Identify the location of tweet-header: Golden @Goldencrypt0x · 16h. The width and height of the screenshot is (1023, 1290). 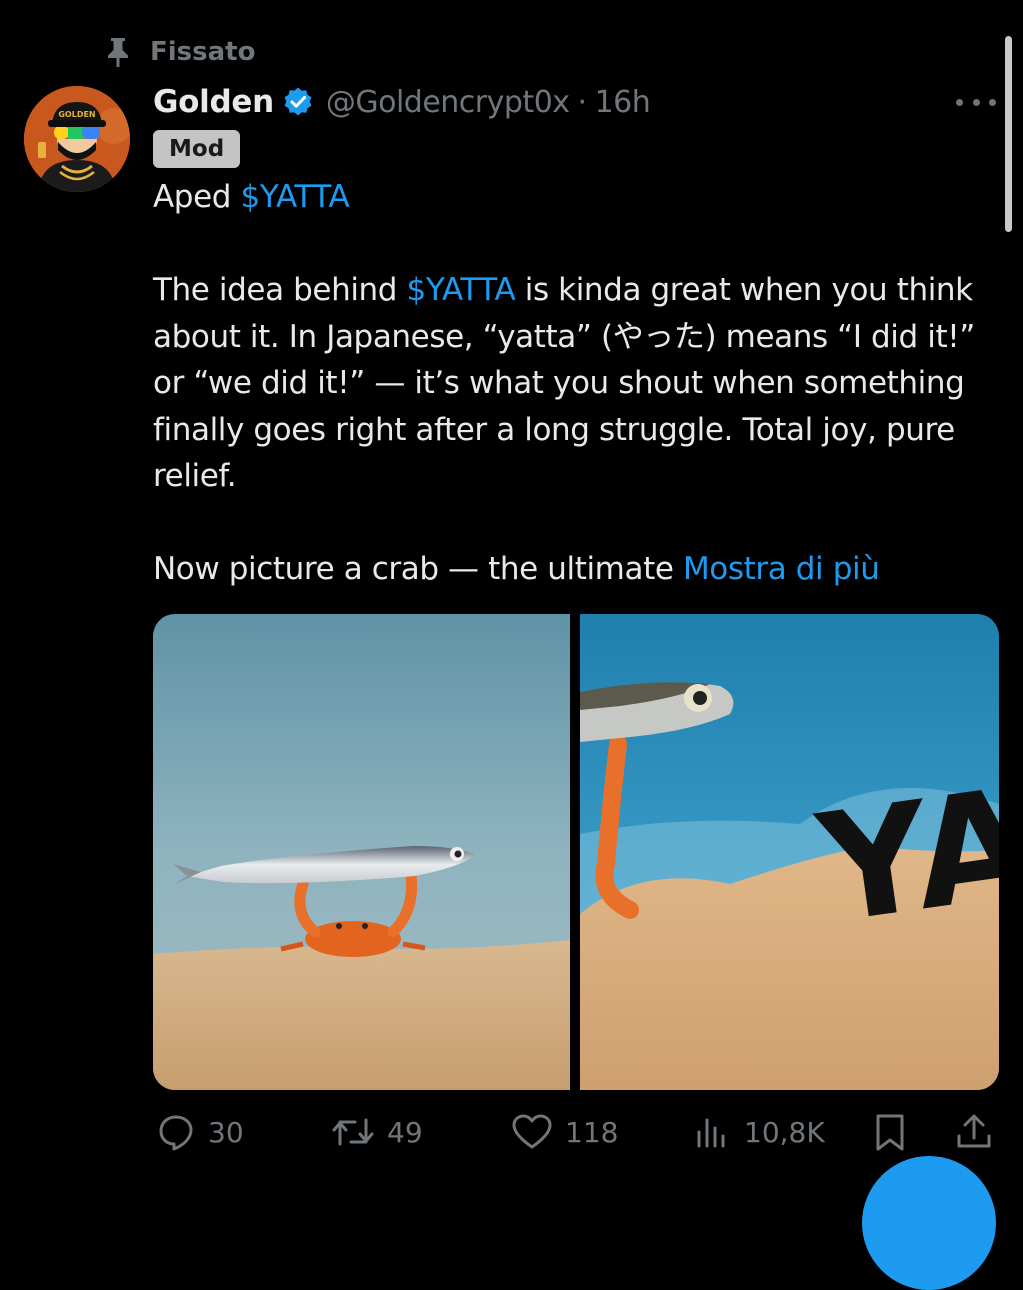
(402, 102).